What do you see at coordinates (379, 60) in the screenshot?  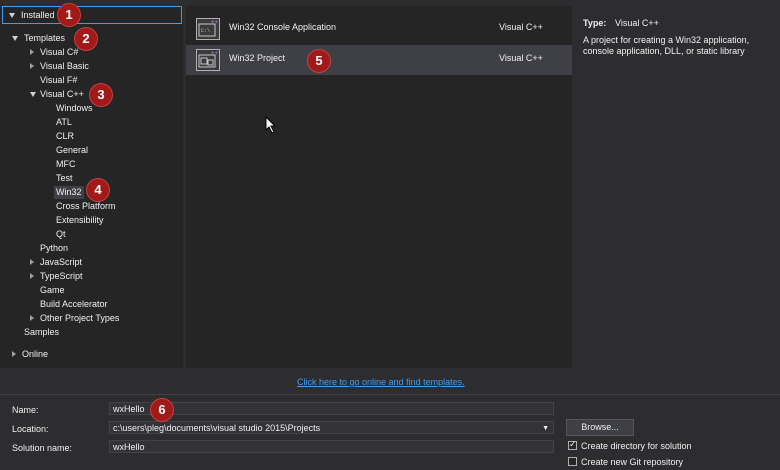 I see `template-win32-project: ++ Win32 Project Visual C++` at bounding box center [379, 60].